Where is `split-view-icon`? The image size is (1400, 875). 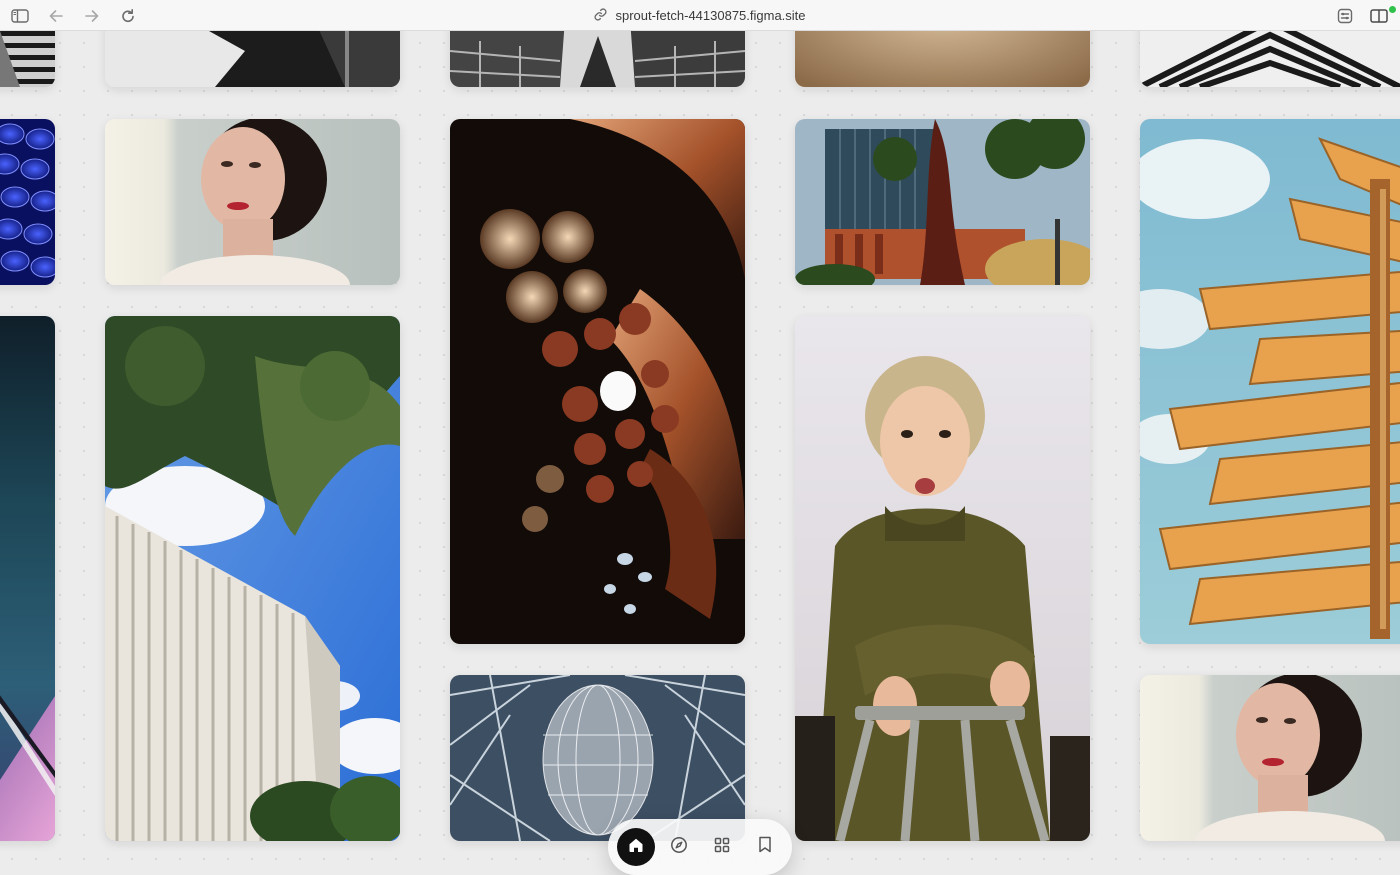 split-view-icon is located at coordinates (1379, 16).